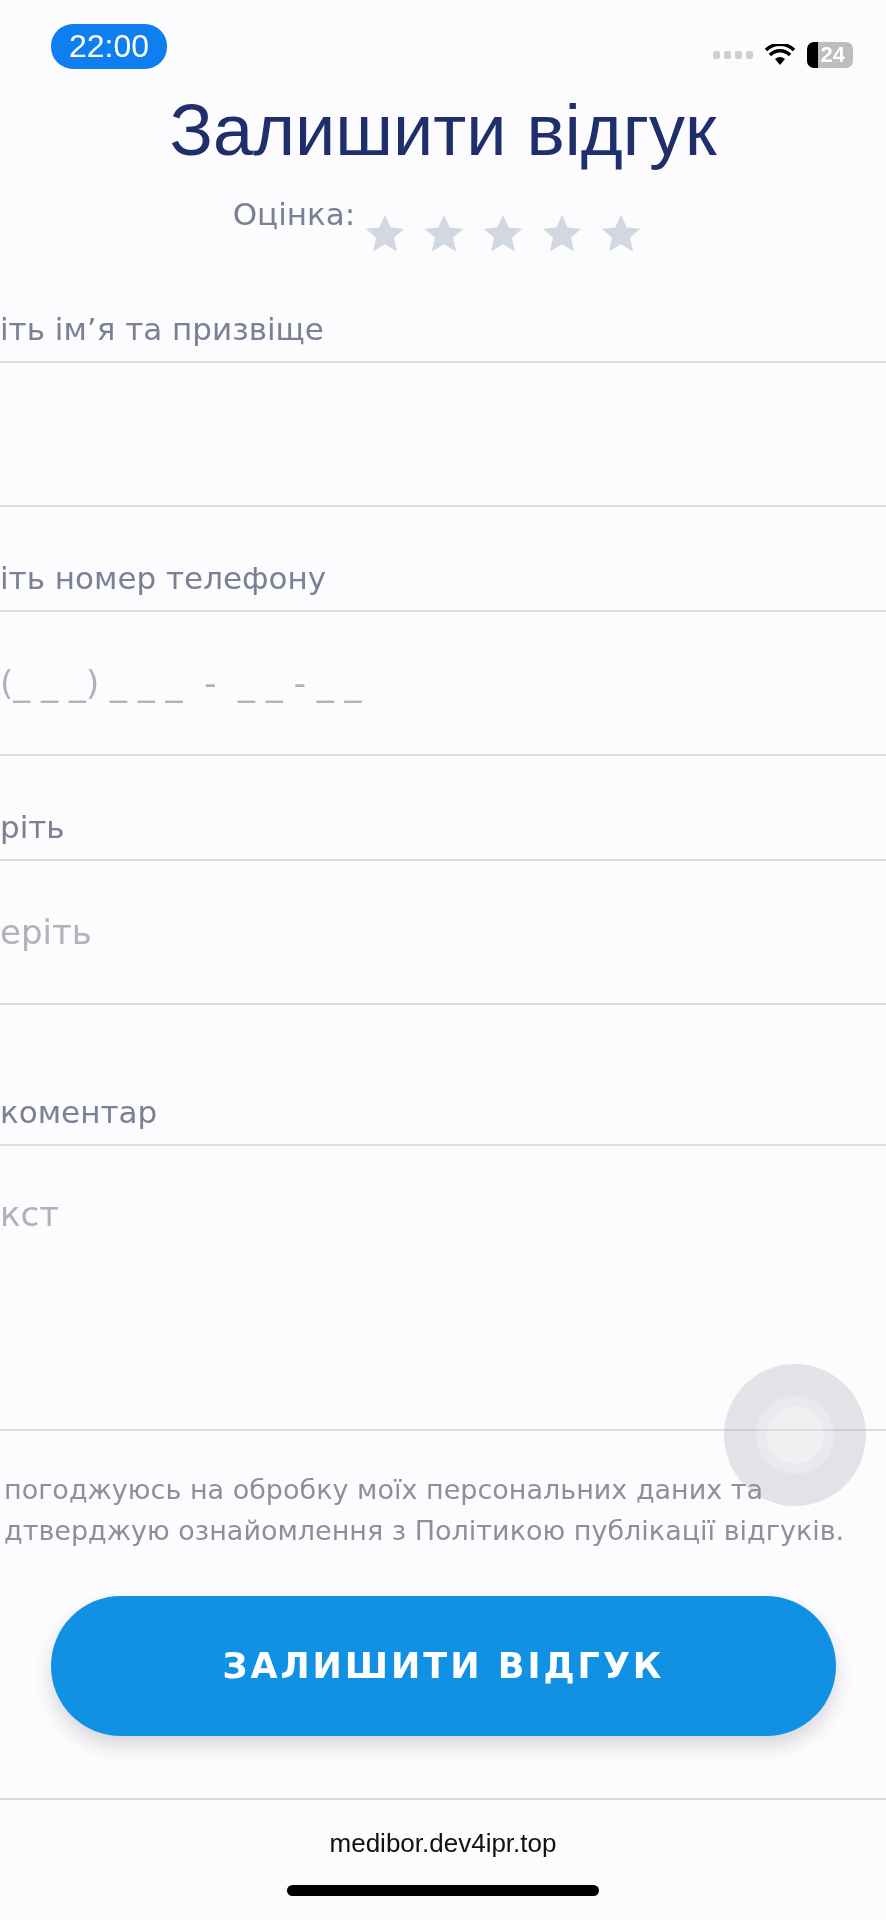 Image resolution: width=886 pixels, height=1920 pixels. I want to click on input-field: еріть, so click(443, 933).